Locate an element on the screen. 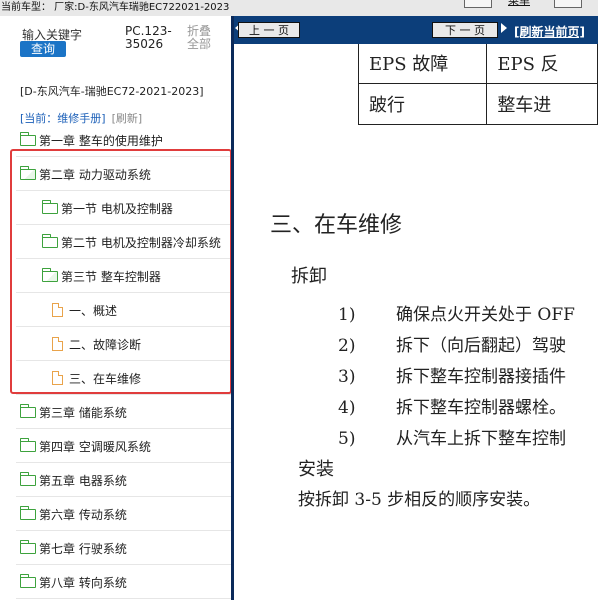 Image resolution: width=598 pixels, height=600 pixels. table-cell: 整车进 is located at coordinates (542, 104).